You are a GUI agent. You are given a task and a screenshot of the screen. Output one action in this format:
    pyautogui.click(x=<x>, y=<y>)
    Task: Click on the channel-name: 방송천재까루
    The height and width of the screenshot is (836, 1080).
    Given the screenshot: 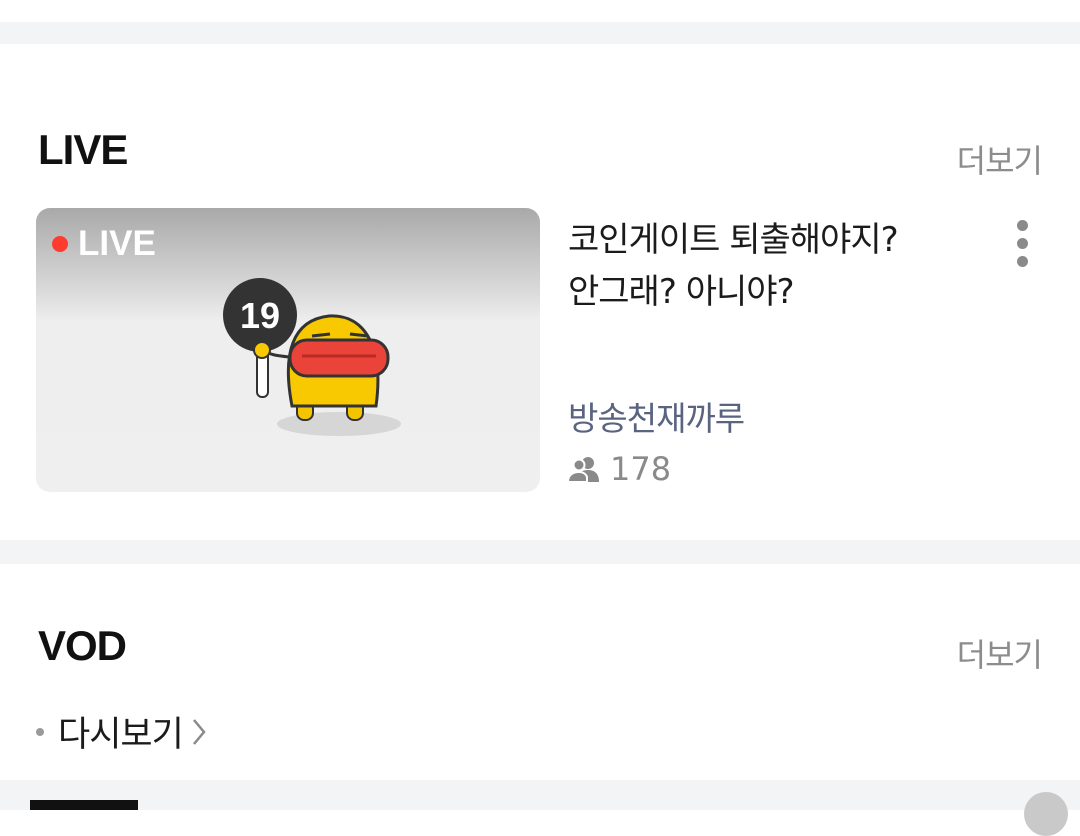 What is the action you would take?
    pyautogui.click(x=656, y=416)
    